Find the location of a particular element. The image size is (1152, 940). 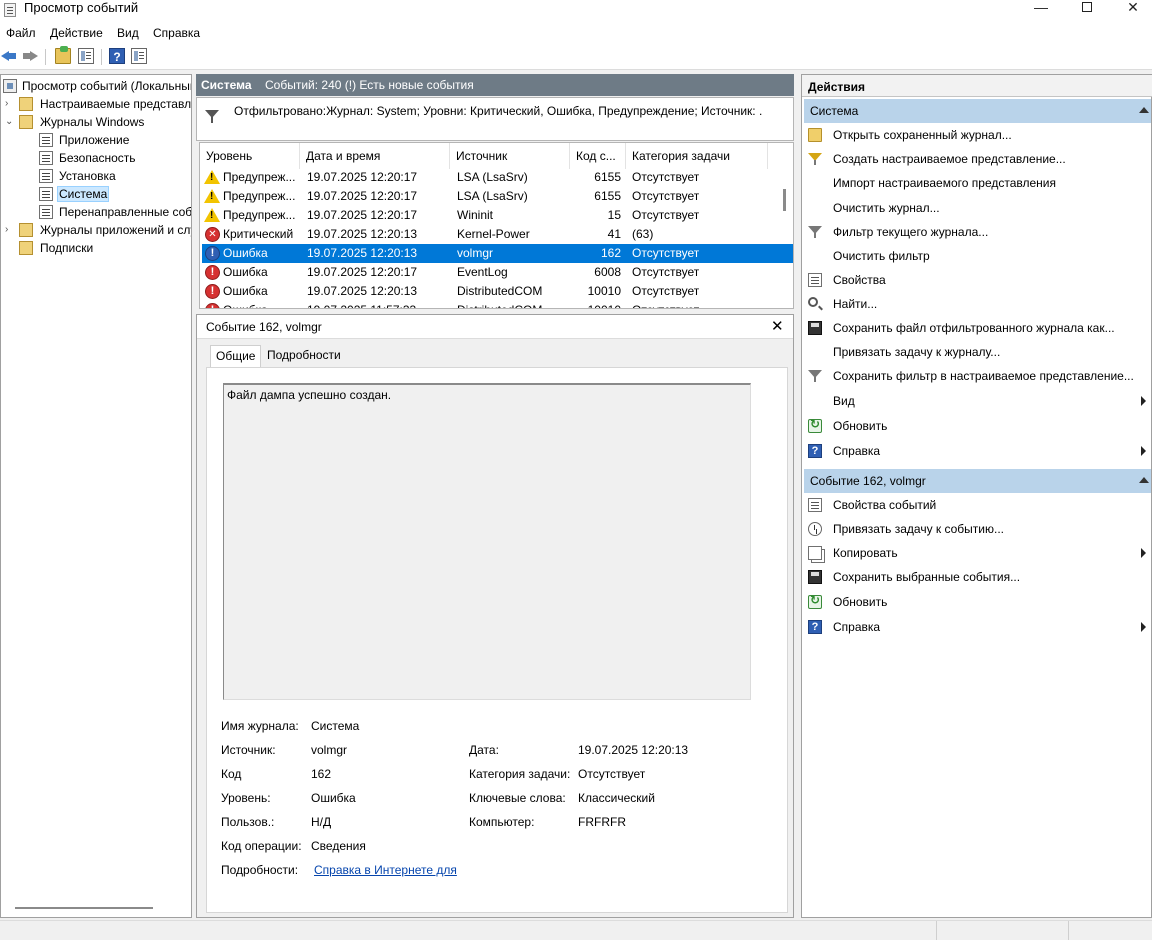

horizontal-scrollbar is located at coordinates (84, 908).